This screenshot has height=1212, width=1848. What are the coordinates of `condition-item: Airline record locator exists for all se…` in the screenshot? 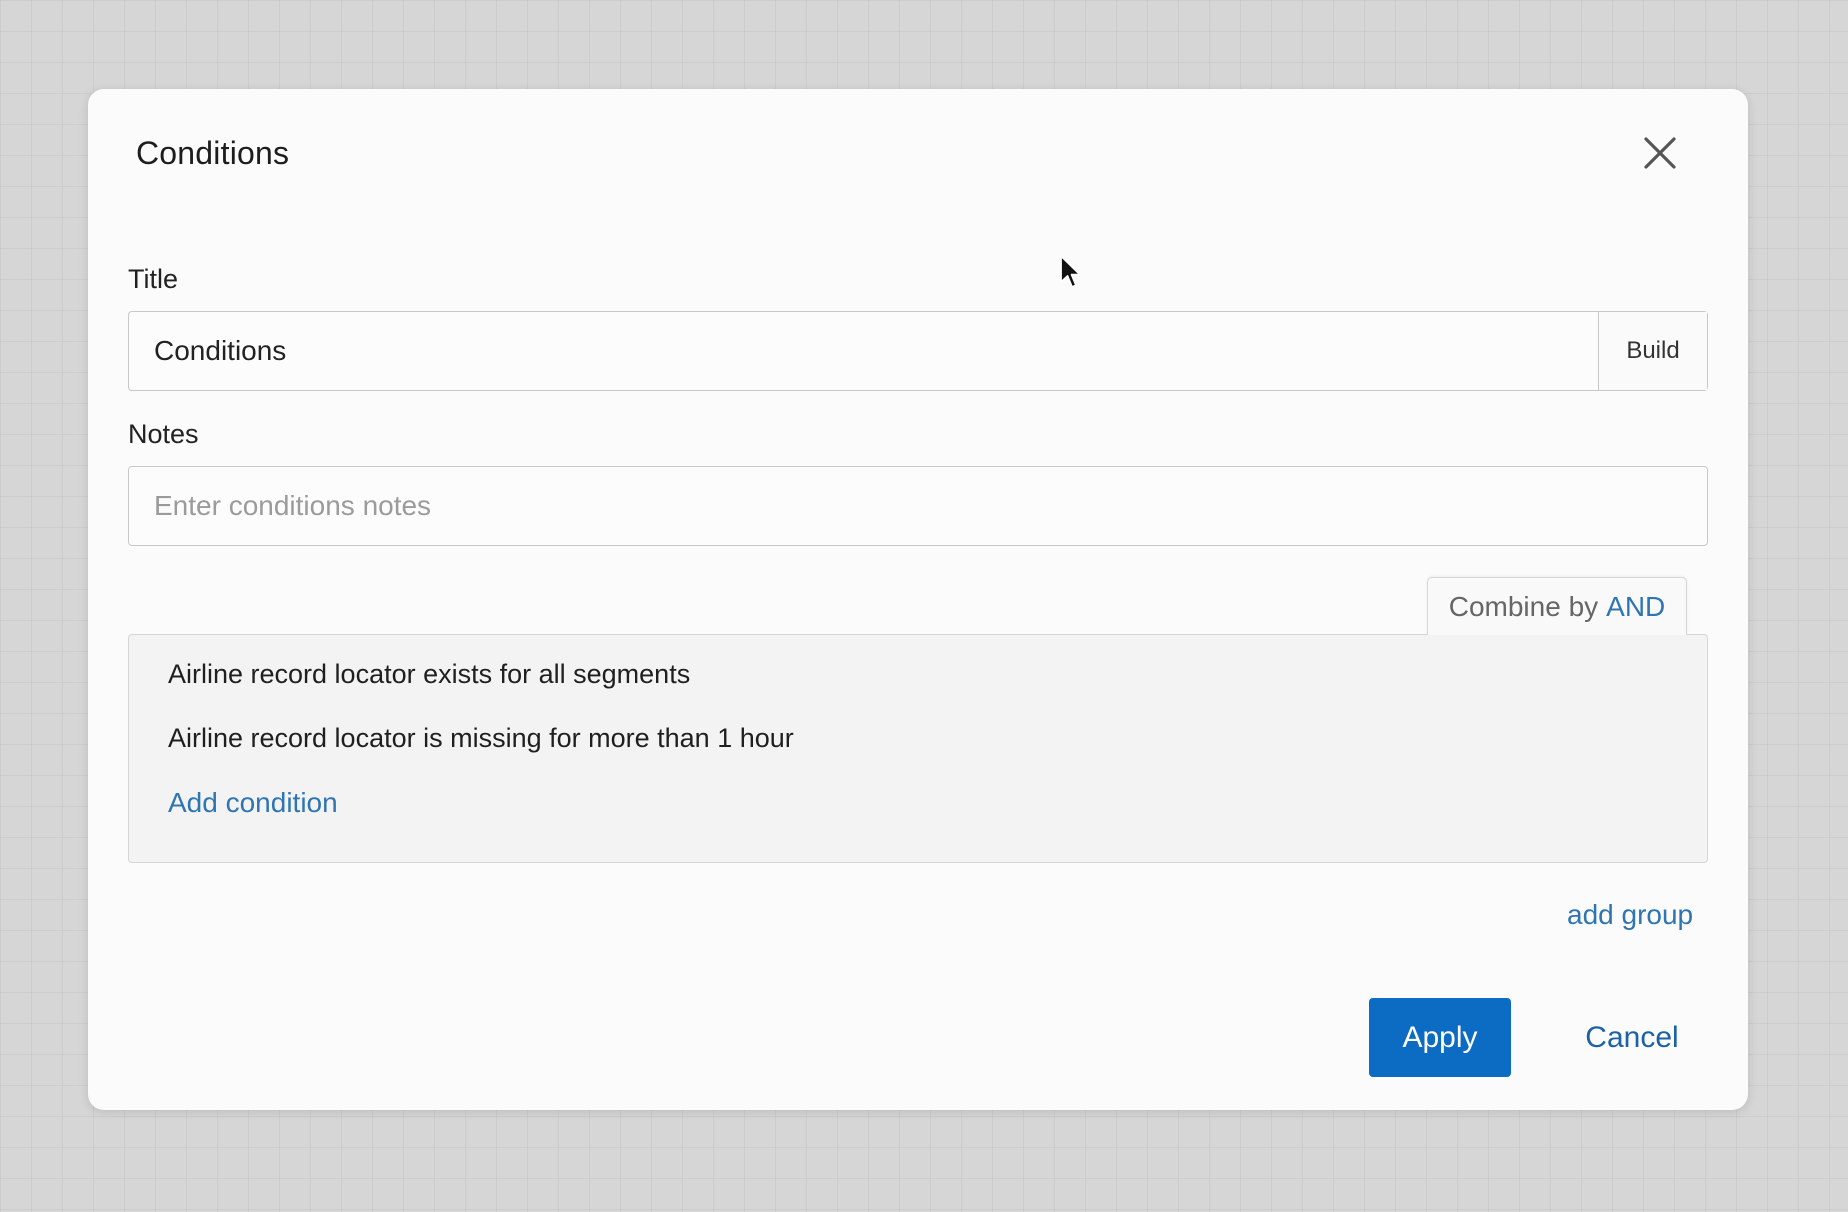 It's located at (429, 674).